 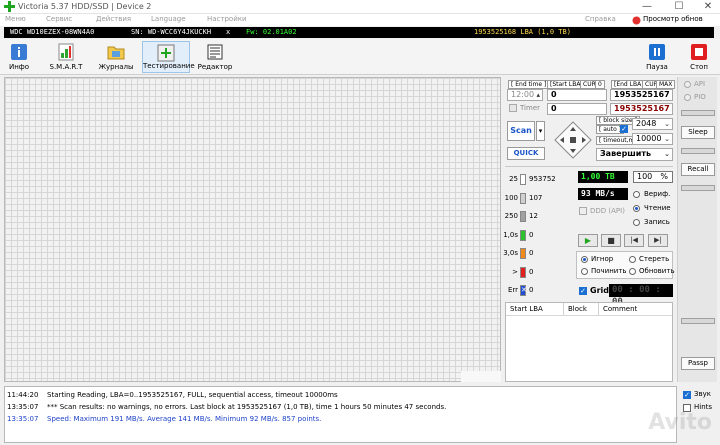 I want to click on start-lba-current: 0, so click(x=577, y=109).